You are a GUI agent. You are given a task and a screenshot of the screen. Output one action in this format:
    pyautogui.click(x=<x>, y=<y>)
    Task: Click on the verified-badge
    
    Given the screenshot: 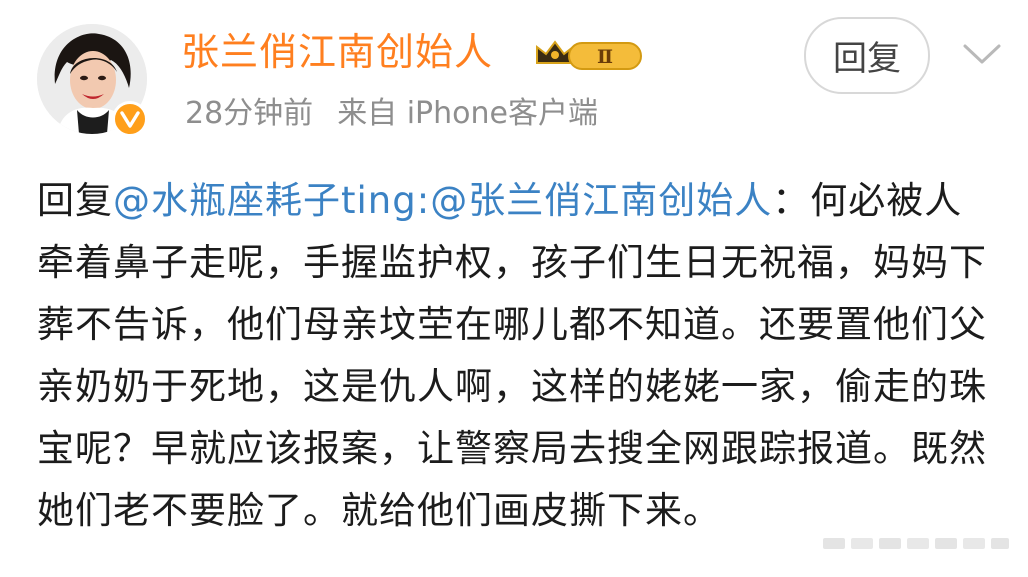 What is the action you would take?
    pyautogui.click(x=130, y=119)
    